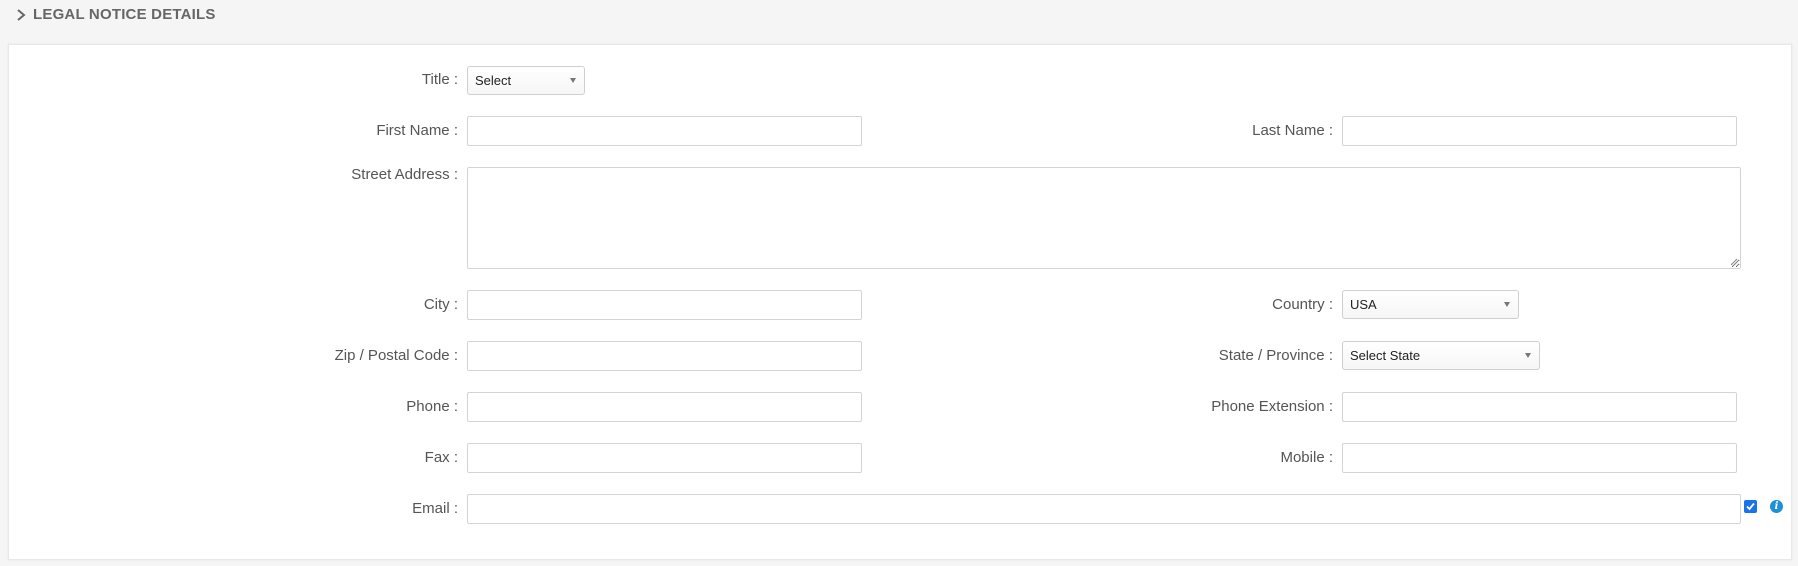 This screenshot has width=1798, height=566. What do you see at coordinates (1292, 130) in the screenshot?
I see `last-name-label: Last Name :` at bounding box center [1292, 130].